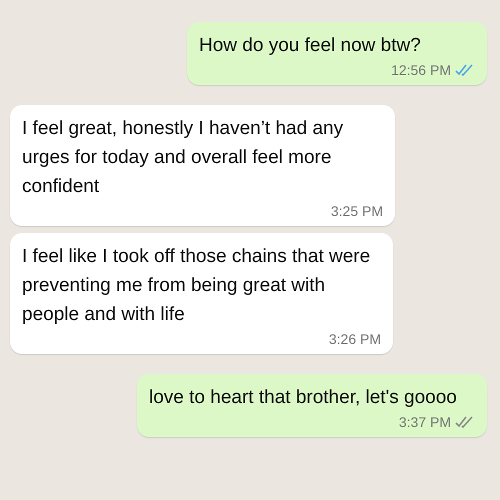  I want to click on message-text: love to heart that brother, let's goooo, so click(303, 398).